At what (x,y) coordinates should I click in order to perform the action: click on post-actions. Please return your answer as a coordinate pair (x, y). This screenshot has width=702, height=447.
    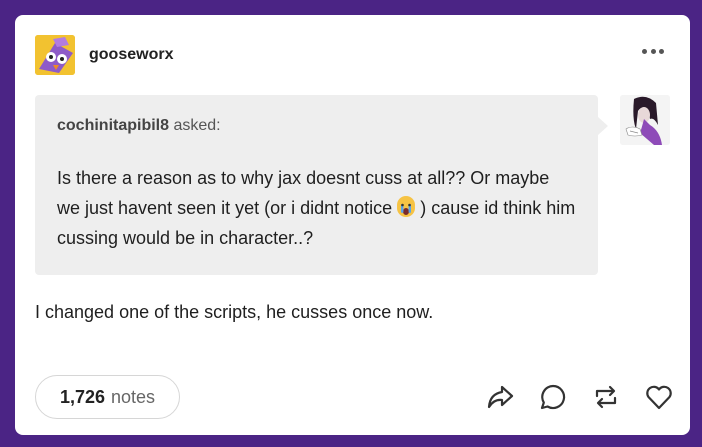
    Looking at the image, I should click on (579, 397).